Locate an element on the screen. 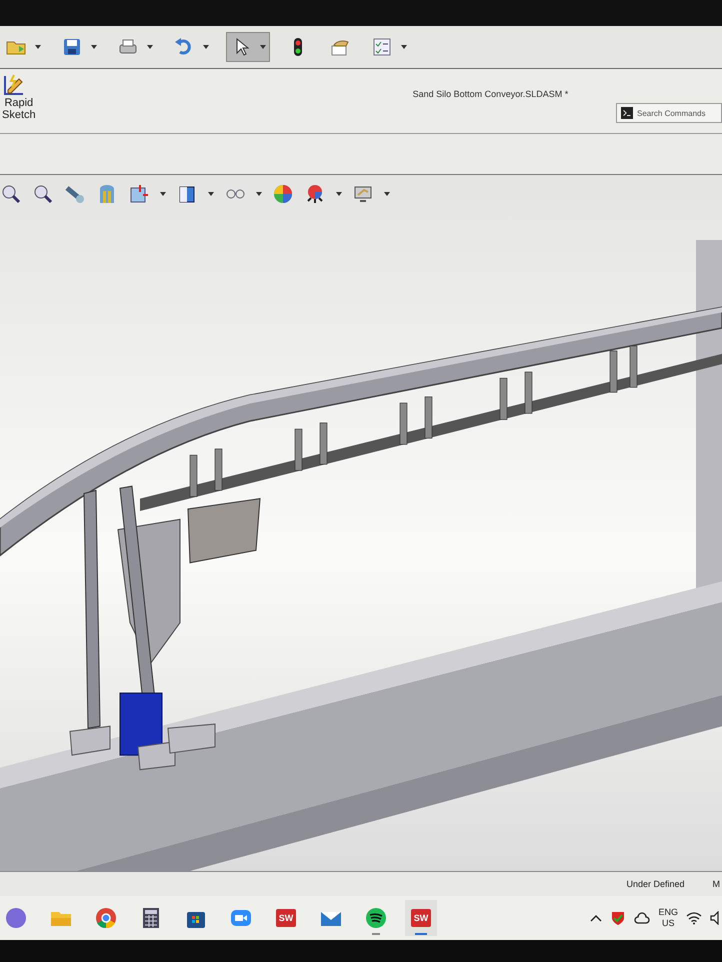  window-title: Sand Silo Bottom Conveyor.SLDASM * is located at coordinates (490, 94).